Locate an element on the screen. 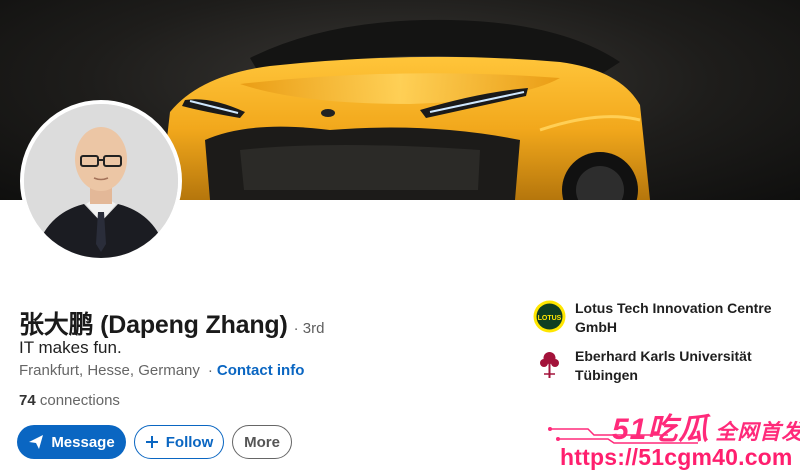 This screenshot has width=800, height=476. avatar-portrait is located at coordinates (101, 181).